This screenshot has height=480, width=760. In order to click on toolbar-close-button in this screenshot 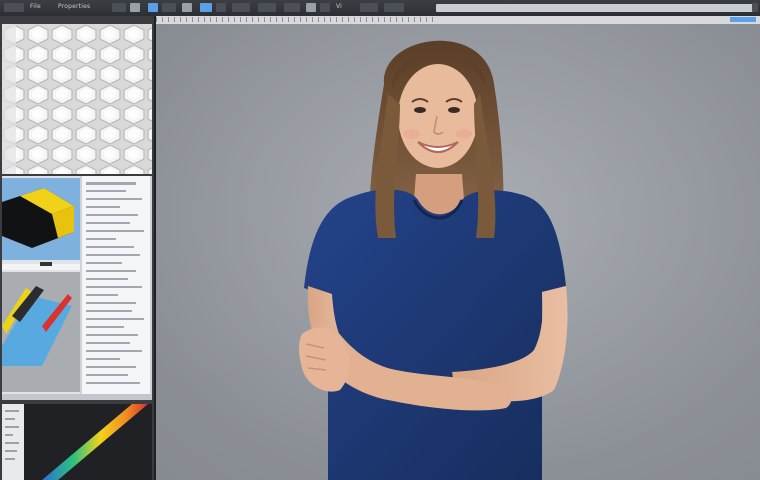, I will do `click(755, 7)`.